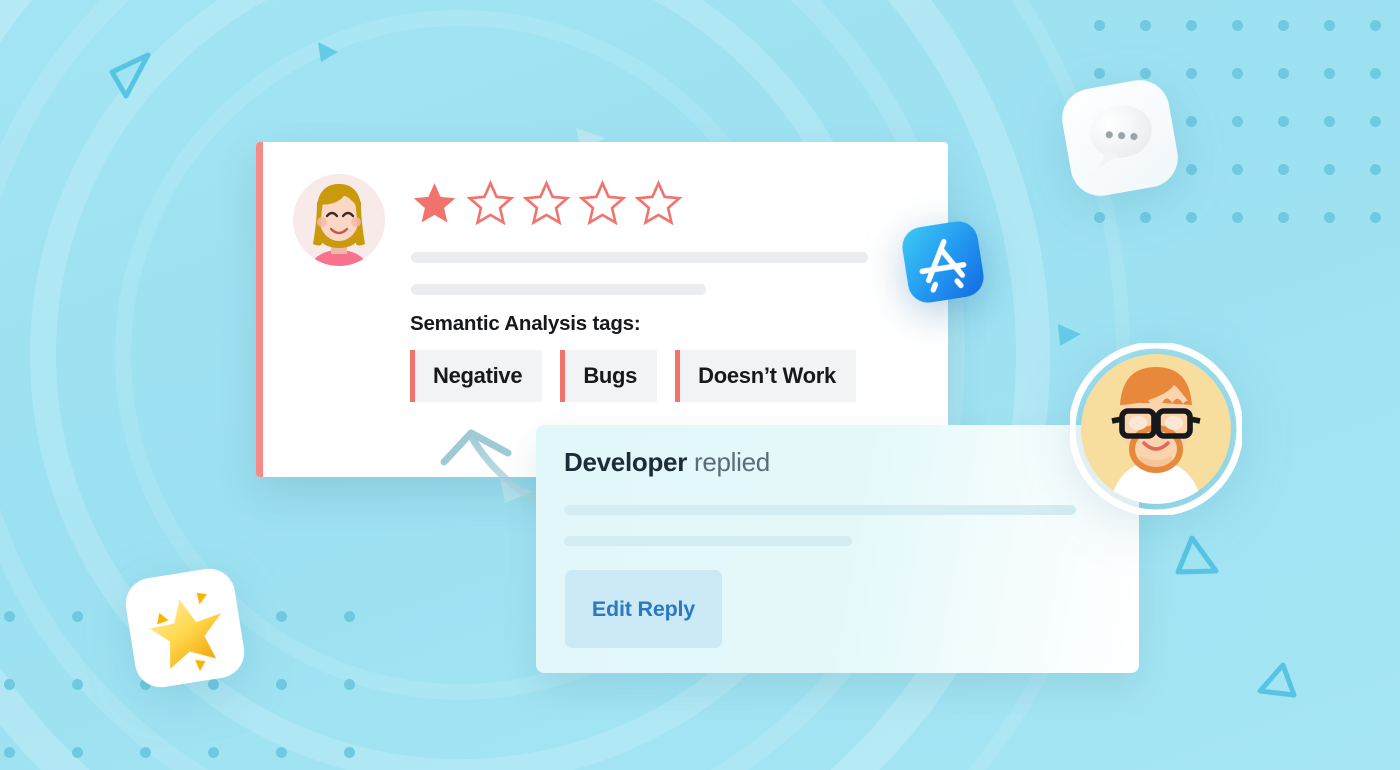 This screenshot has height=770, width=1400. I want to click on female-avatar-icon, so click(339, 220).